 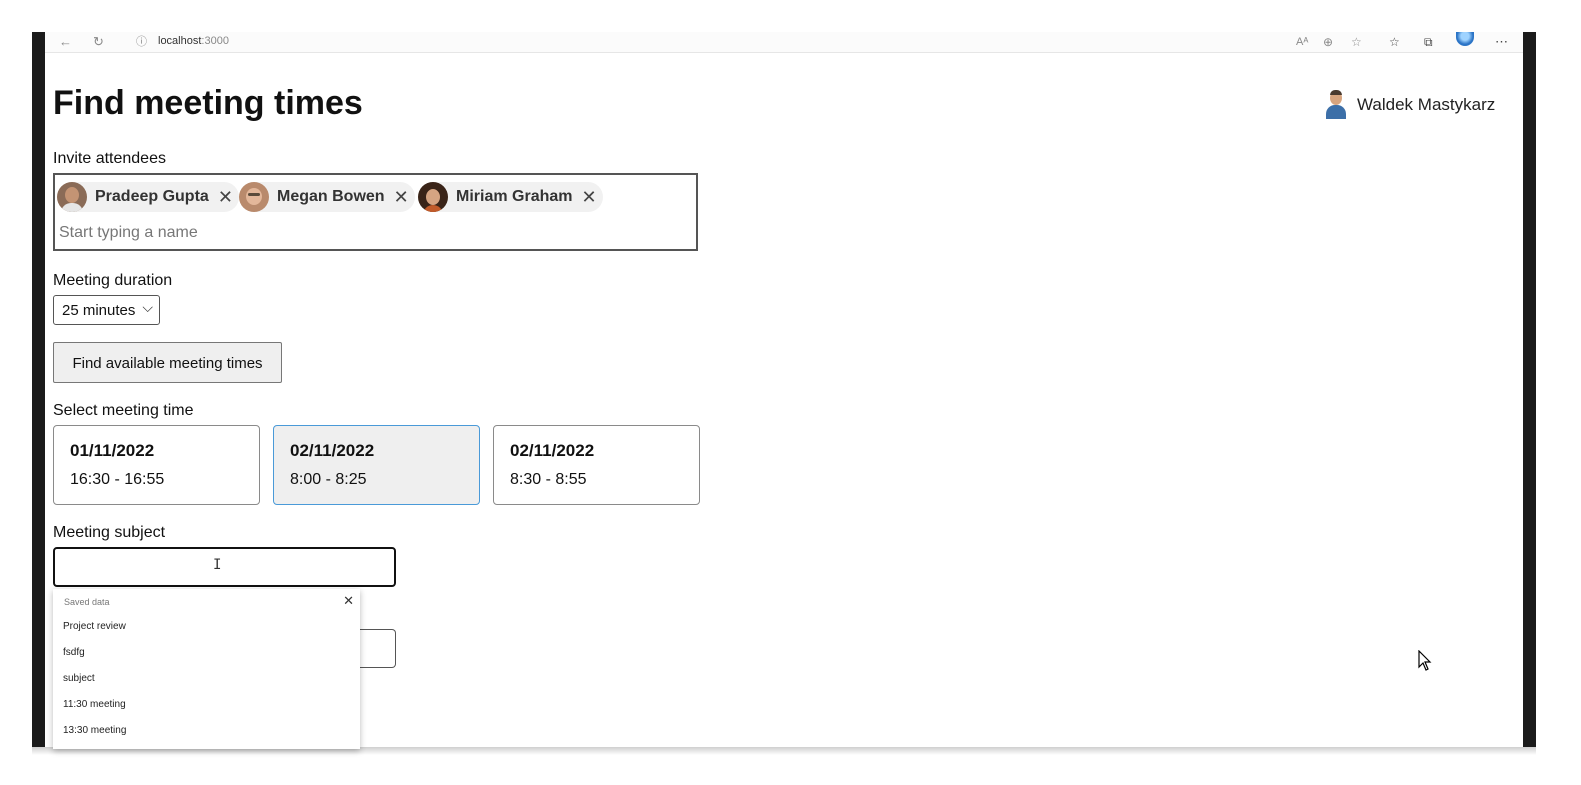 What do you see at coordinates (147, 307) in the screenshot?
I see `chevron-down-icon: ⌵` at bounding box center [147, 307].